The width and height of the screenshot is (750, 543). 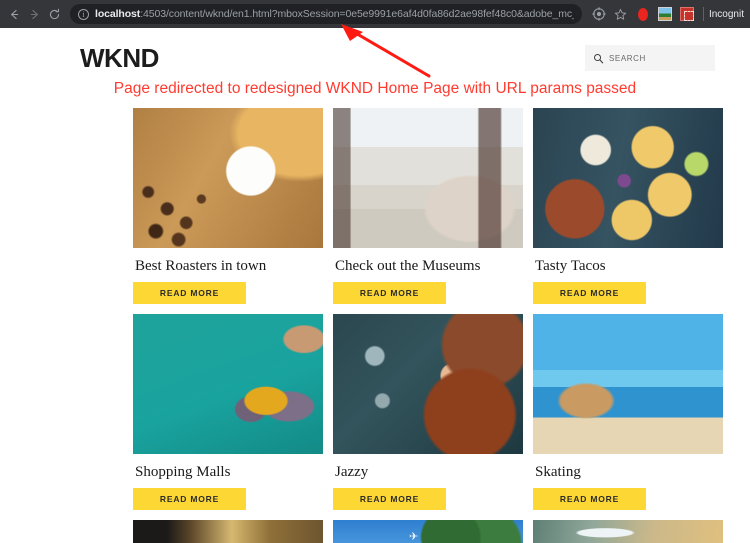 I want to click on list-item: Skating READ MORE, so click(x=628, y=412).